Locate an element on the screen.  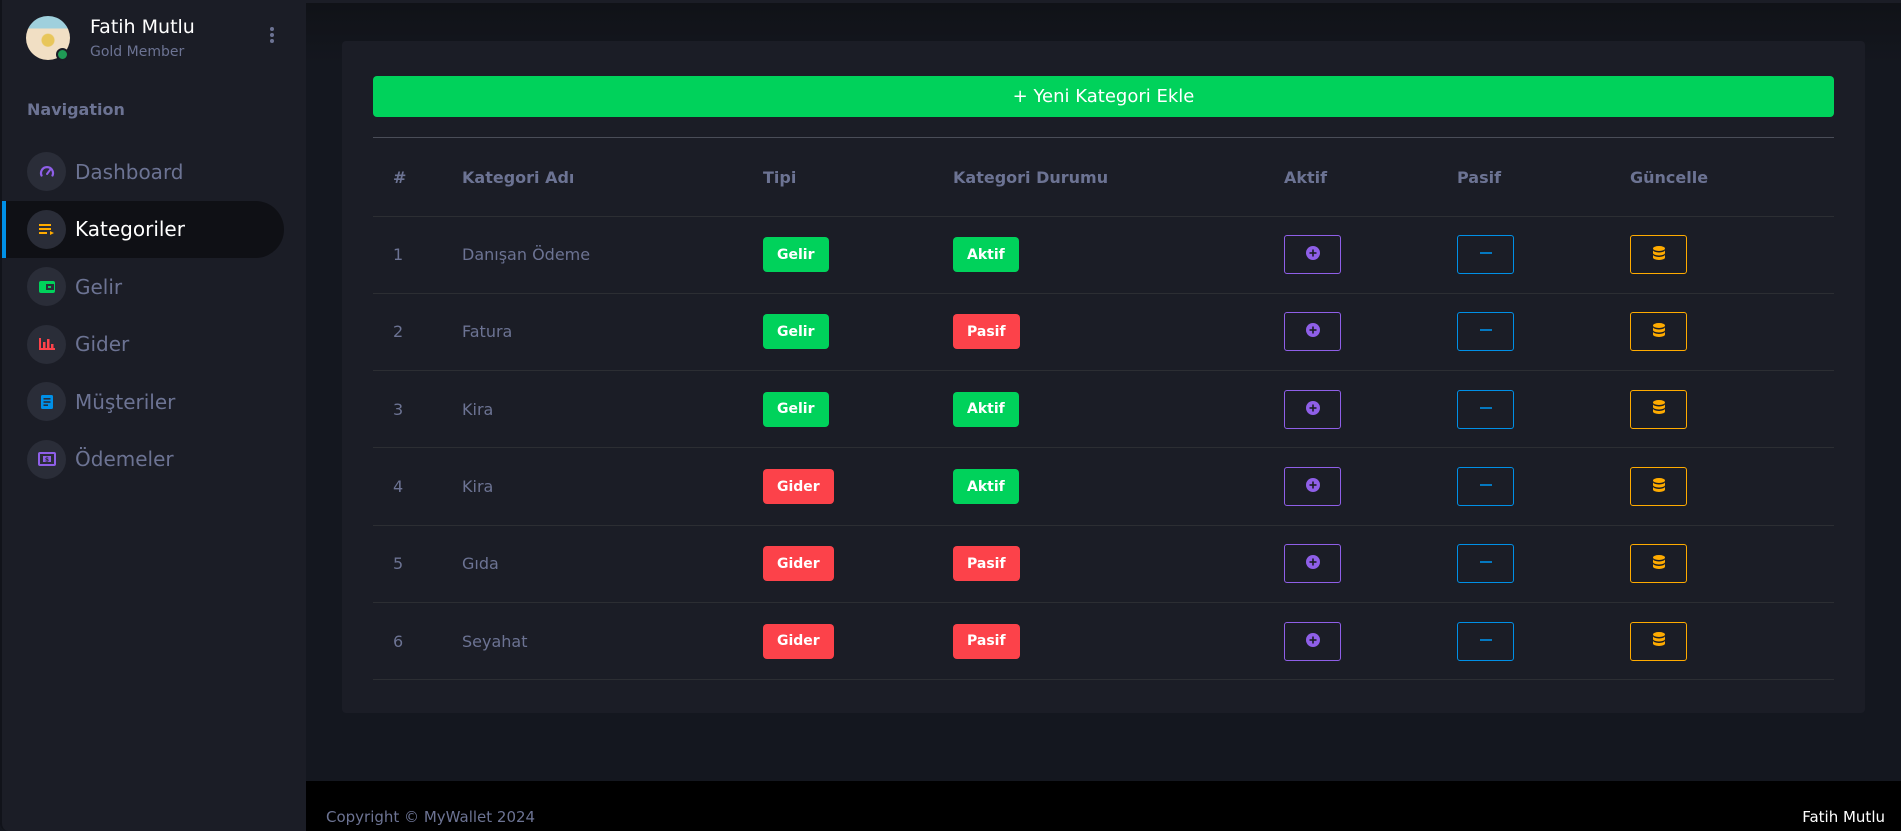
column-header-deactivate: Pasif is located at coordinates (1543, 178).